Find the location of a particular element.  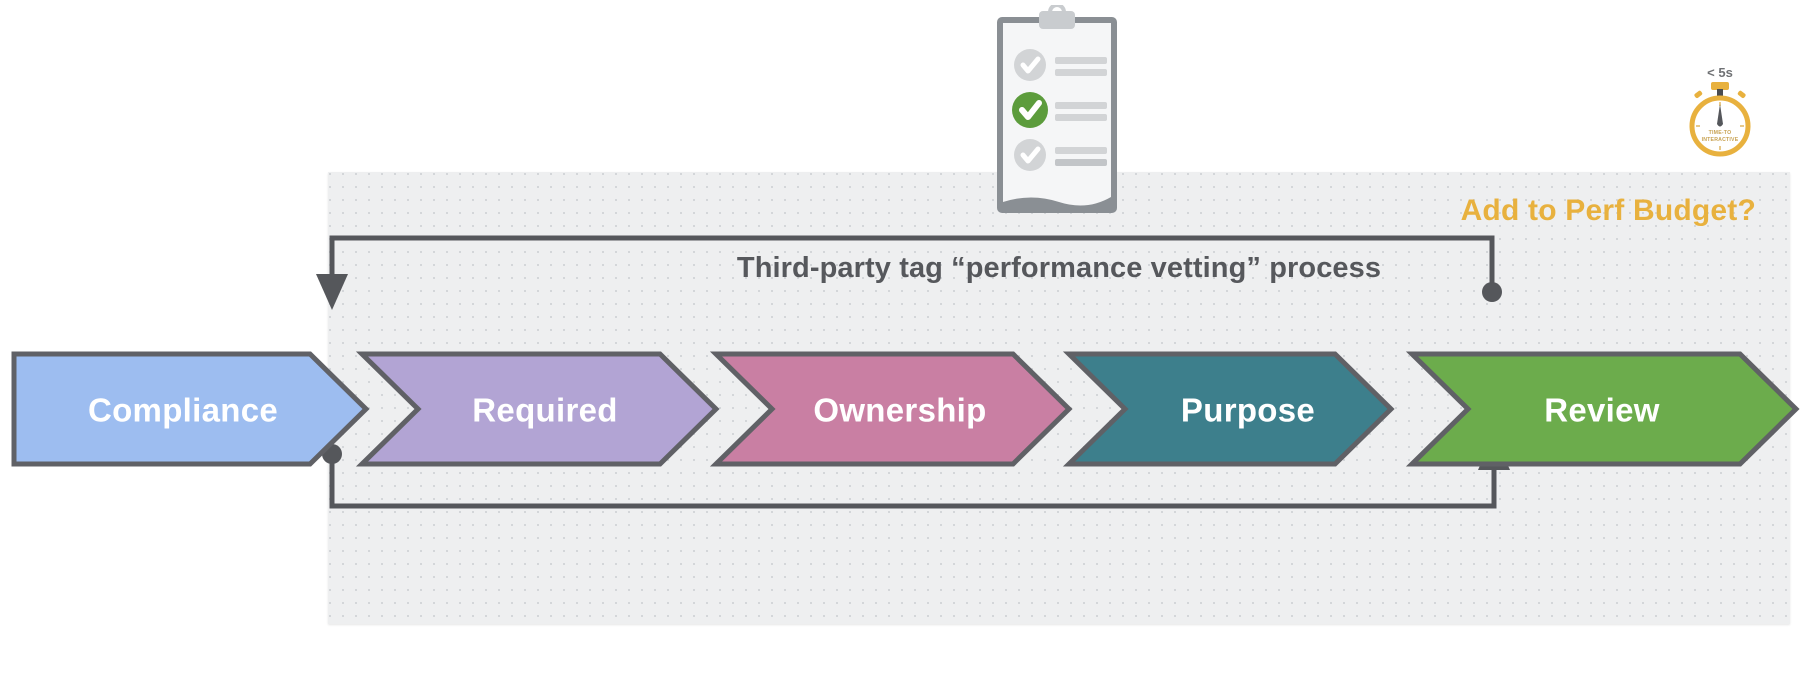

stage-review-label: Review is located at coordinates (1602, 410).